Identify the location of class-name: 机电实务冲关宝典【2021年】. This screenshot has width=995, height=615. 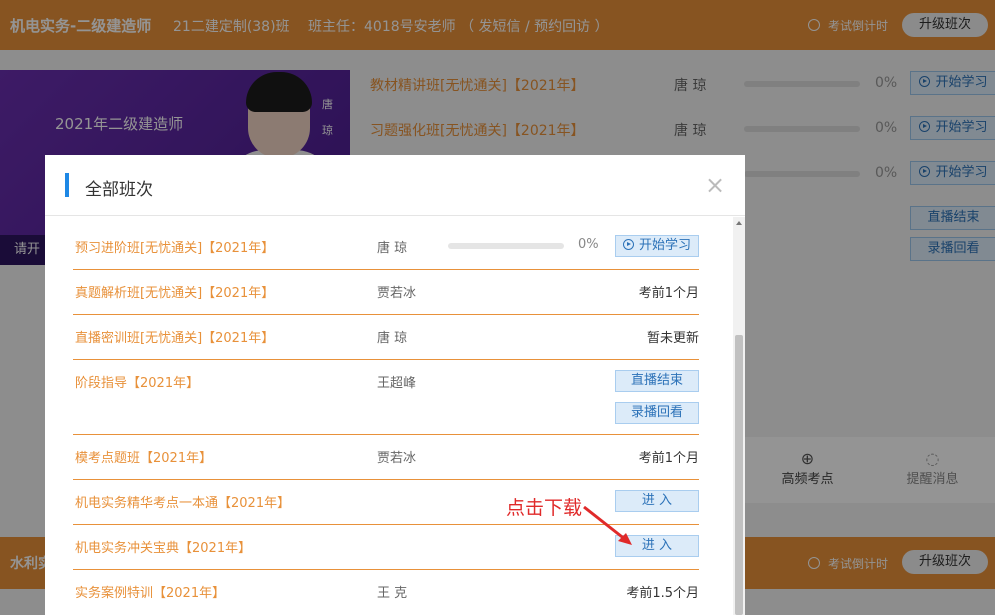
(163, 546).